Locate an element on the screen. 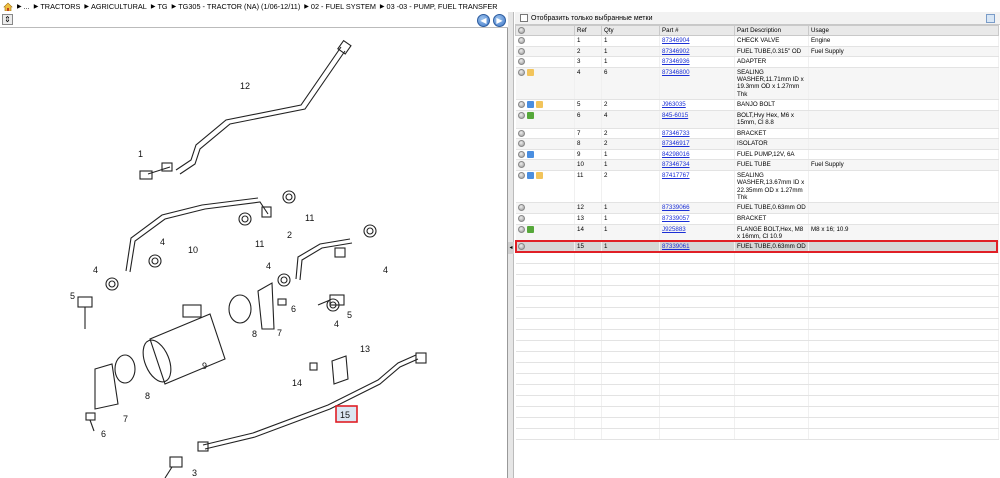  callout-4a: 4 is located at coordinates (162, 242).